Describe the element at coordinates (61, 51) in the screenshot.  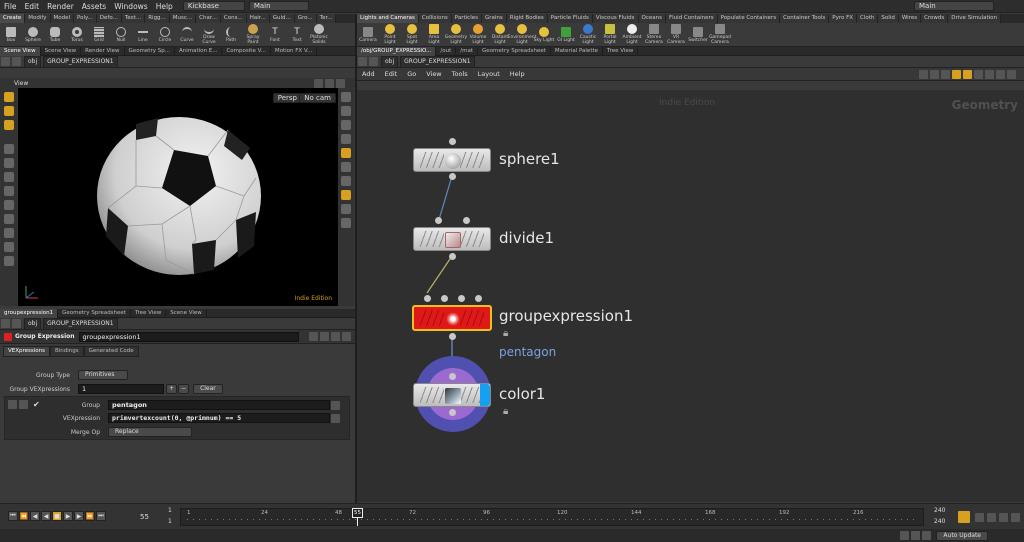
I see `pane-tab-scene-view-2: Scene View` at that location.